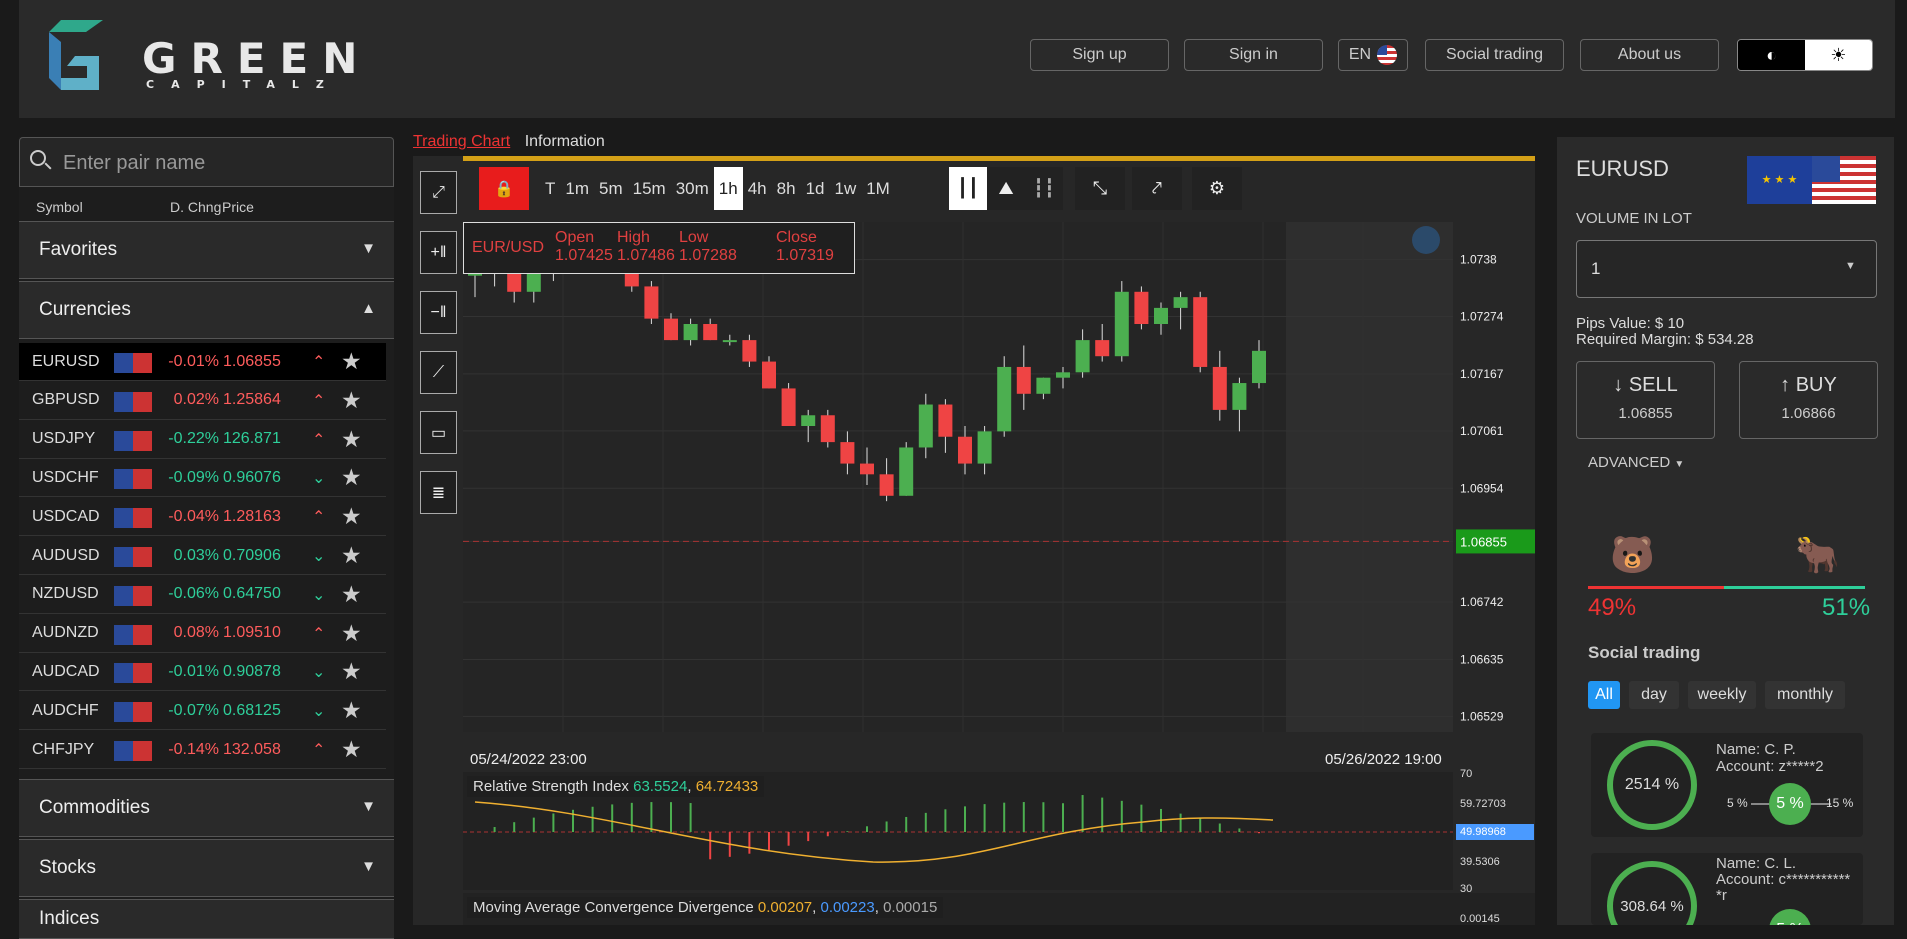 The image size is (1907, 939). I want to click on filter-all: All, so click(1604, 695).